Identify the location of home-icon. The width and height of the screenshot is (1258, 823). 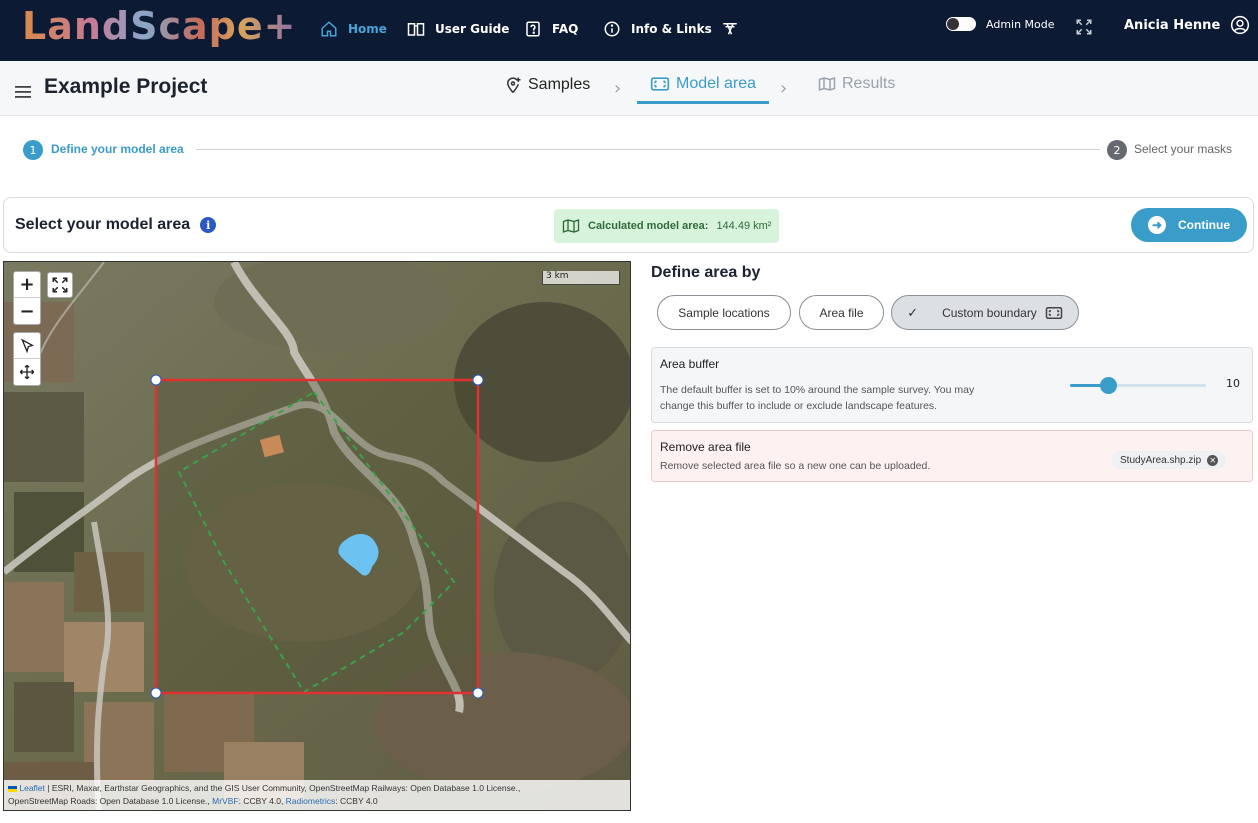
(329, 29).